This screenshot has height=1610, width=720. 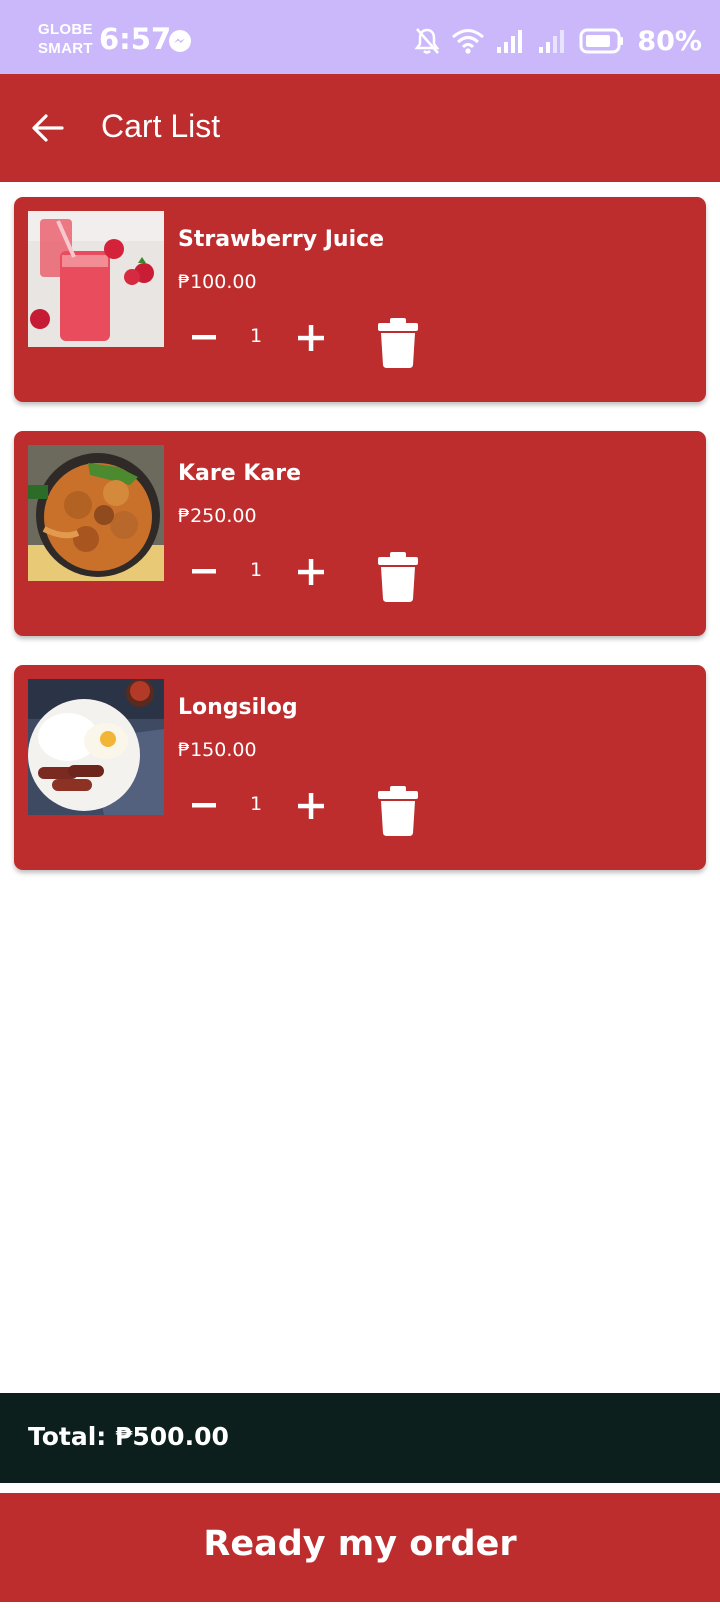 What do you see at coordinates (601, 41) in the screenshot?
I see `battery-icon` at bounding box center [601, 41].